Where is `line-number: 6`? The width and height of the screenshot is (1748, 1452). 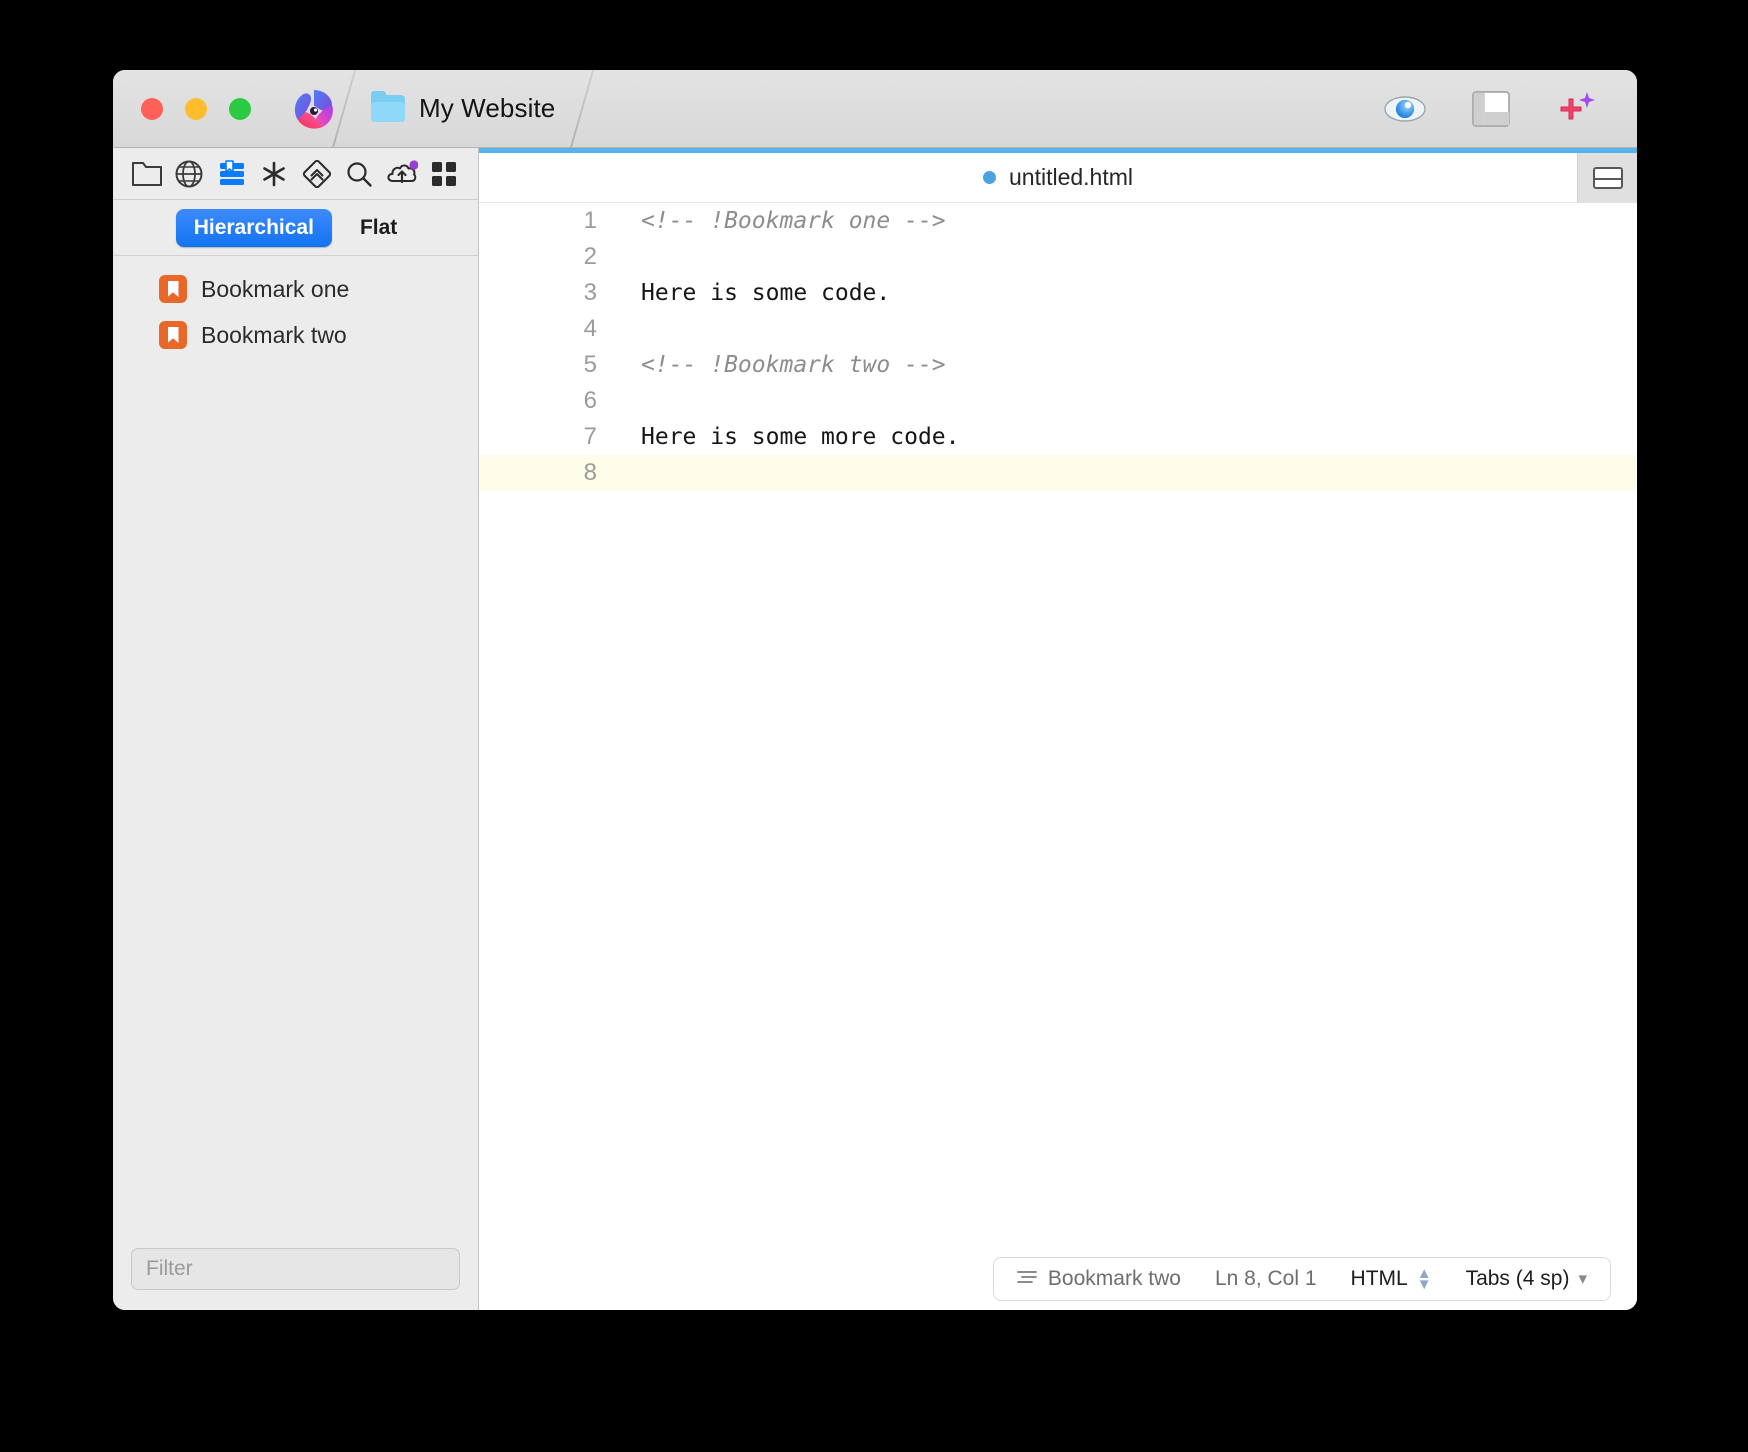 line-number: 6 is located at coordinates (590, 400).